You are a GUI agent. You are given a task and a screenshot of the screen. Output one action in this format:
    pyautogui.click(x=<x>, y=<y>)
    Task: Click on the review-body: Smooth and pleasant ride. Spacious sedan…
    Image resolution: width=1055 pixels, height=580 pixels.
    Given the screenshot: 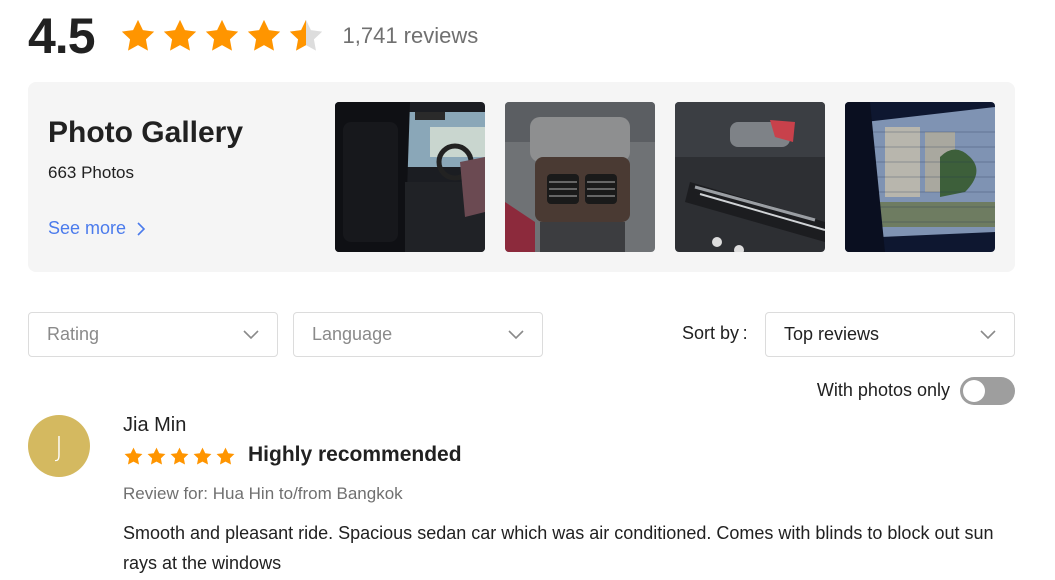 What is the action you would take?
    pyautogui.click(x=558, y=548)
    